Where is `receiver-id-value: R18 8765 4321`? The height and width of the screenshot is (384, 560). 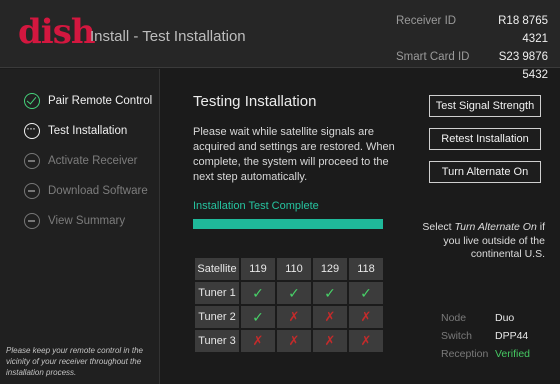 receiver-id-value: R18 8765 4321 is located at coordinates (523, 30).